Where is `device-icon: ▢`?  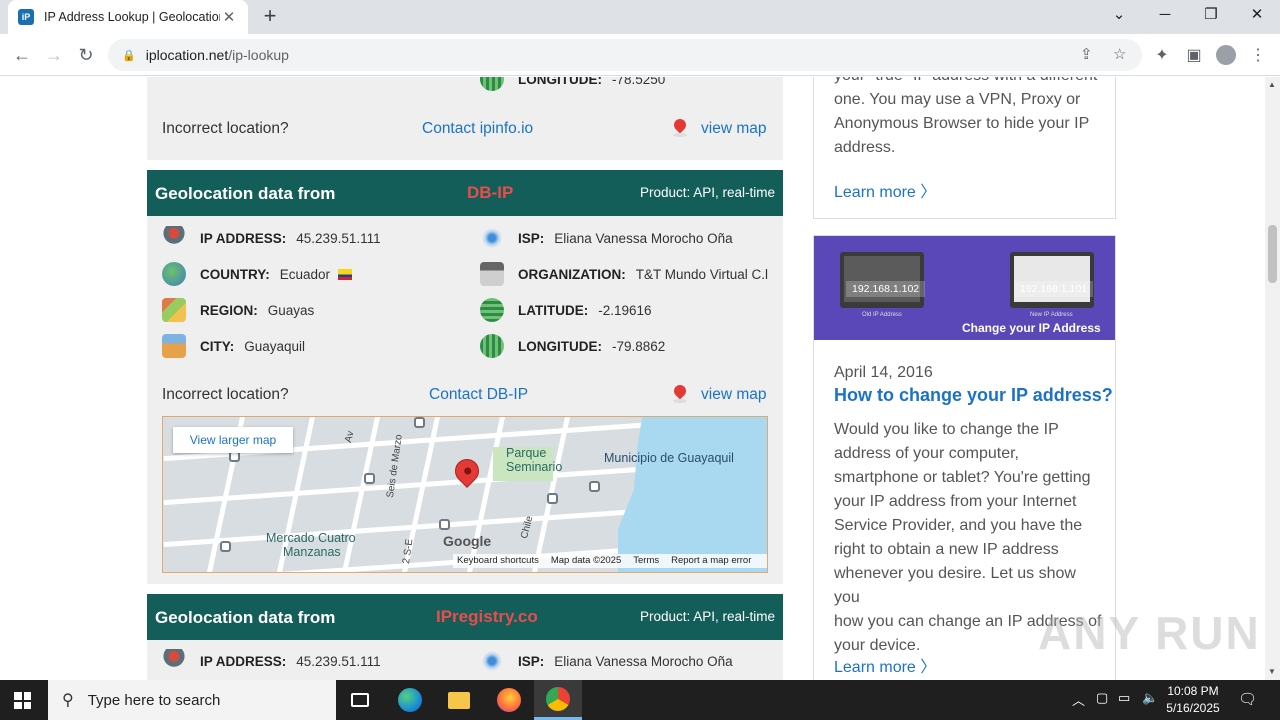 device-icon: ▢ is located at coordinates (1102, 698).